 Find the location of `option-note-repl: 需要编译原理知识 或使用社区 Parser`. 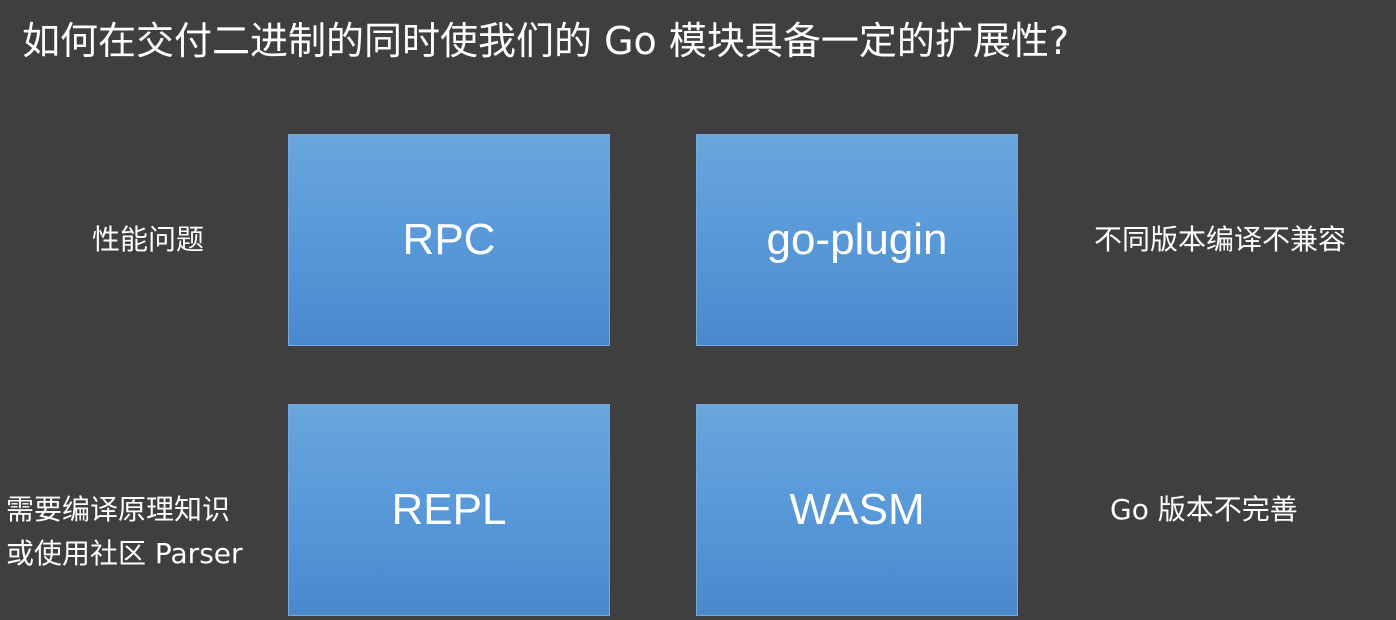

option-note-repl: 需要编译原理知识 或使用社区 Parser is located at coordinates (124, 532).